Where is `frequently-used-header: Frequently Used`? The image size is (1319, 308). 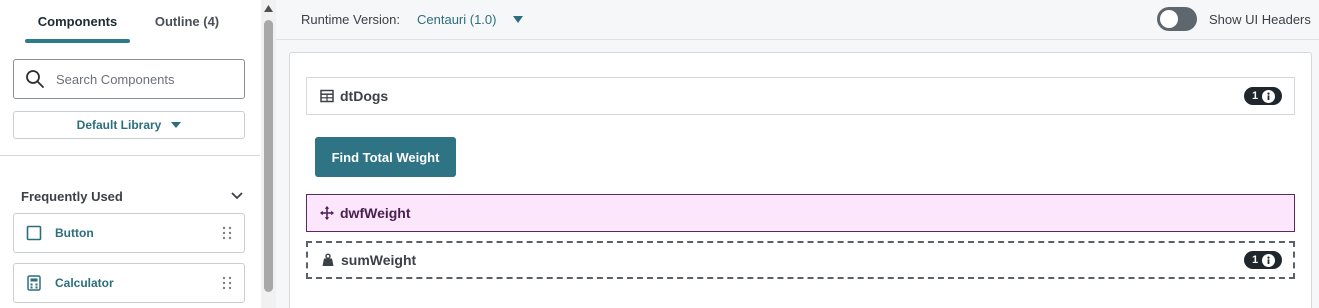
frequently-used-header: Frequently Used is located at coordinates (132, 196).